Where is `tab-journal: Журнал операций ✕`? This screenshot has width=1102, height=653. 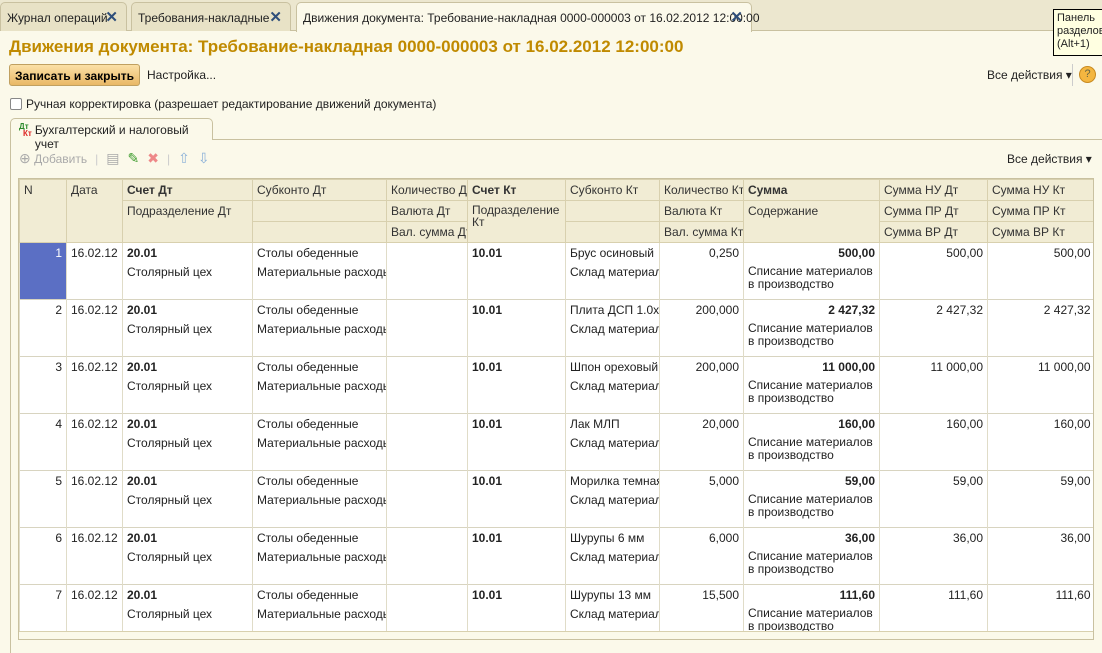 tab-journal: Журнал операций ✕ is located at coordinates (63, 16).